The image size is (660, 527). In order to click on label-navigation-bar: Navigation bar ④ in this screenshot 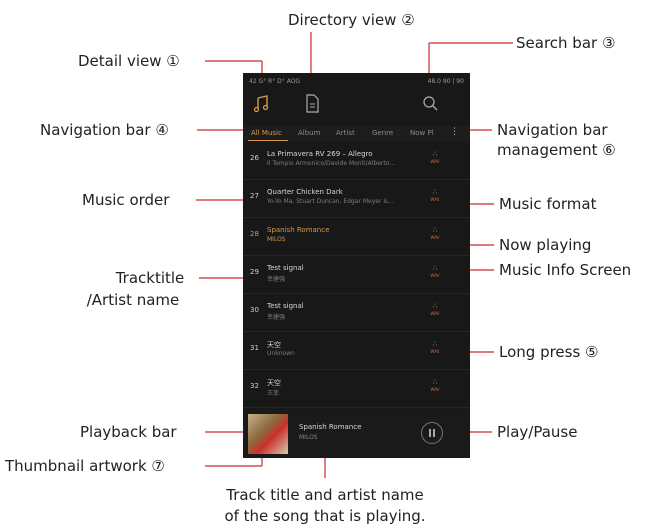, I will do `click(104, 130)`.